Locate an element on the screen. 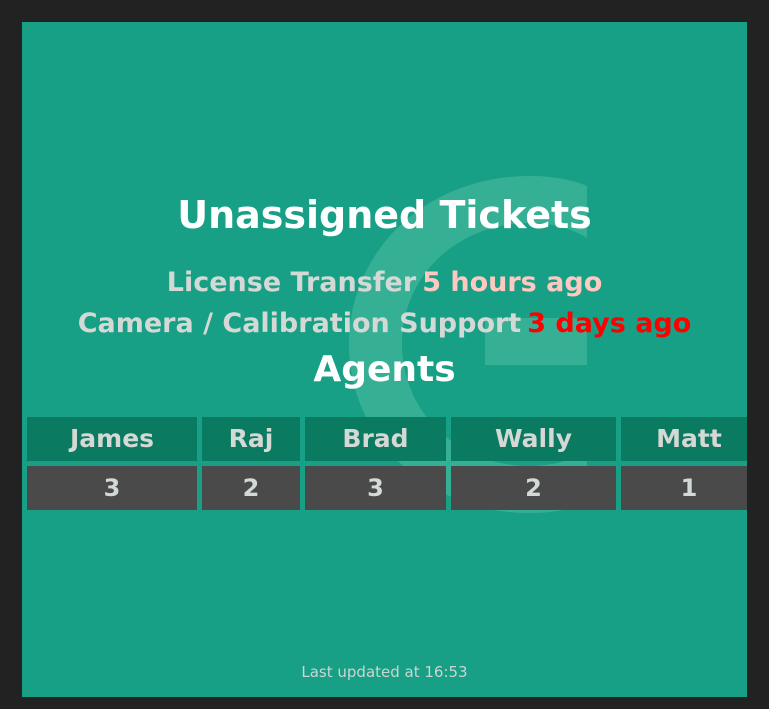  table-row-header: James Raj Brad Wally Matt is located at coordinates (387, 439).